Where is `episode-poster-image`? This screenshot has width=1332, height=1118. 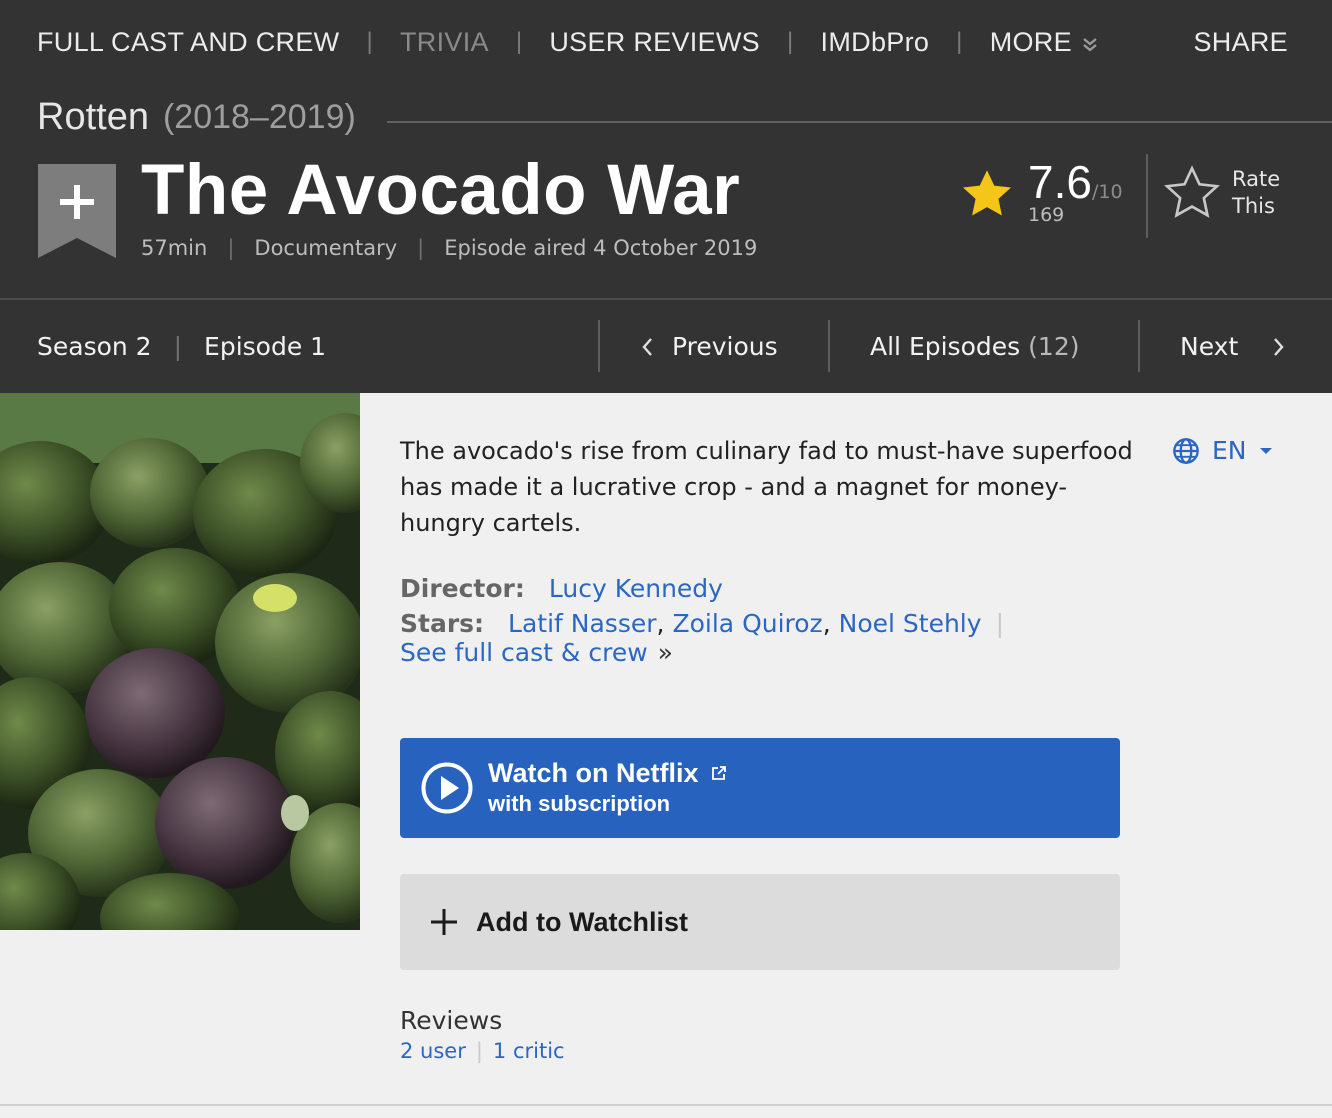
episode-poster-image is located at coordinates (180, 661).